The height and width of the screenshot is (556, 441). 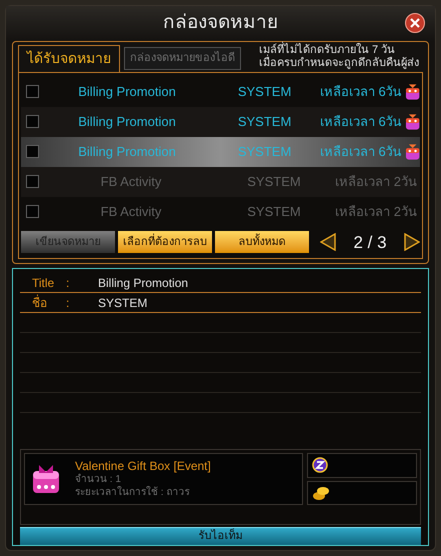 What do you see at coordinates (165, 242) in the screenshot?
I see `action-button: เลือกที่ต้องการลบ` at bounding box center [165, 242].